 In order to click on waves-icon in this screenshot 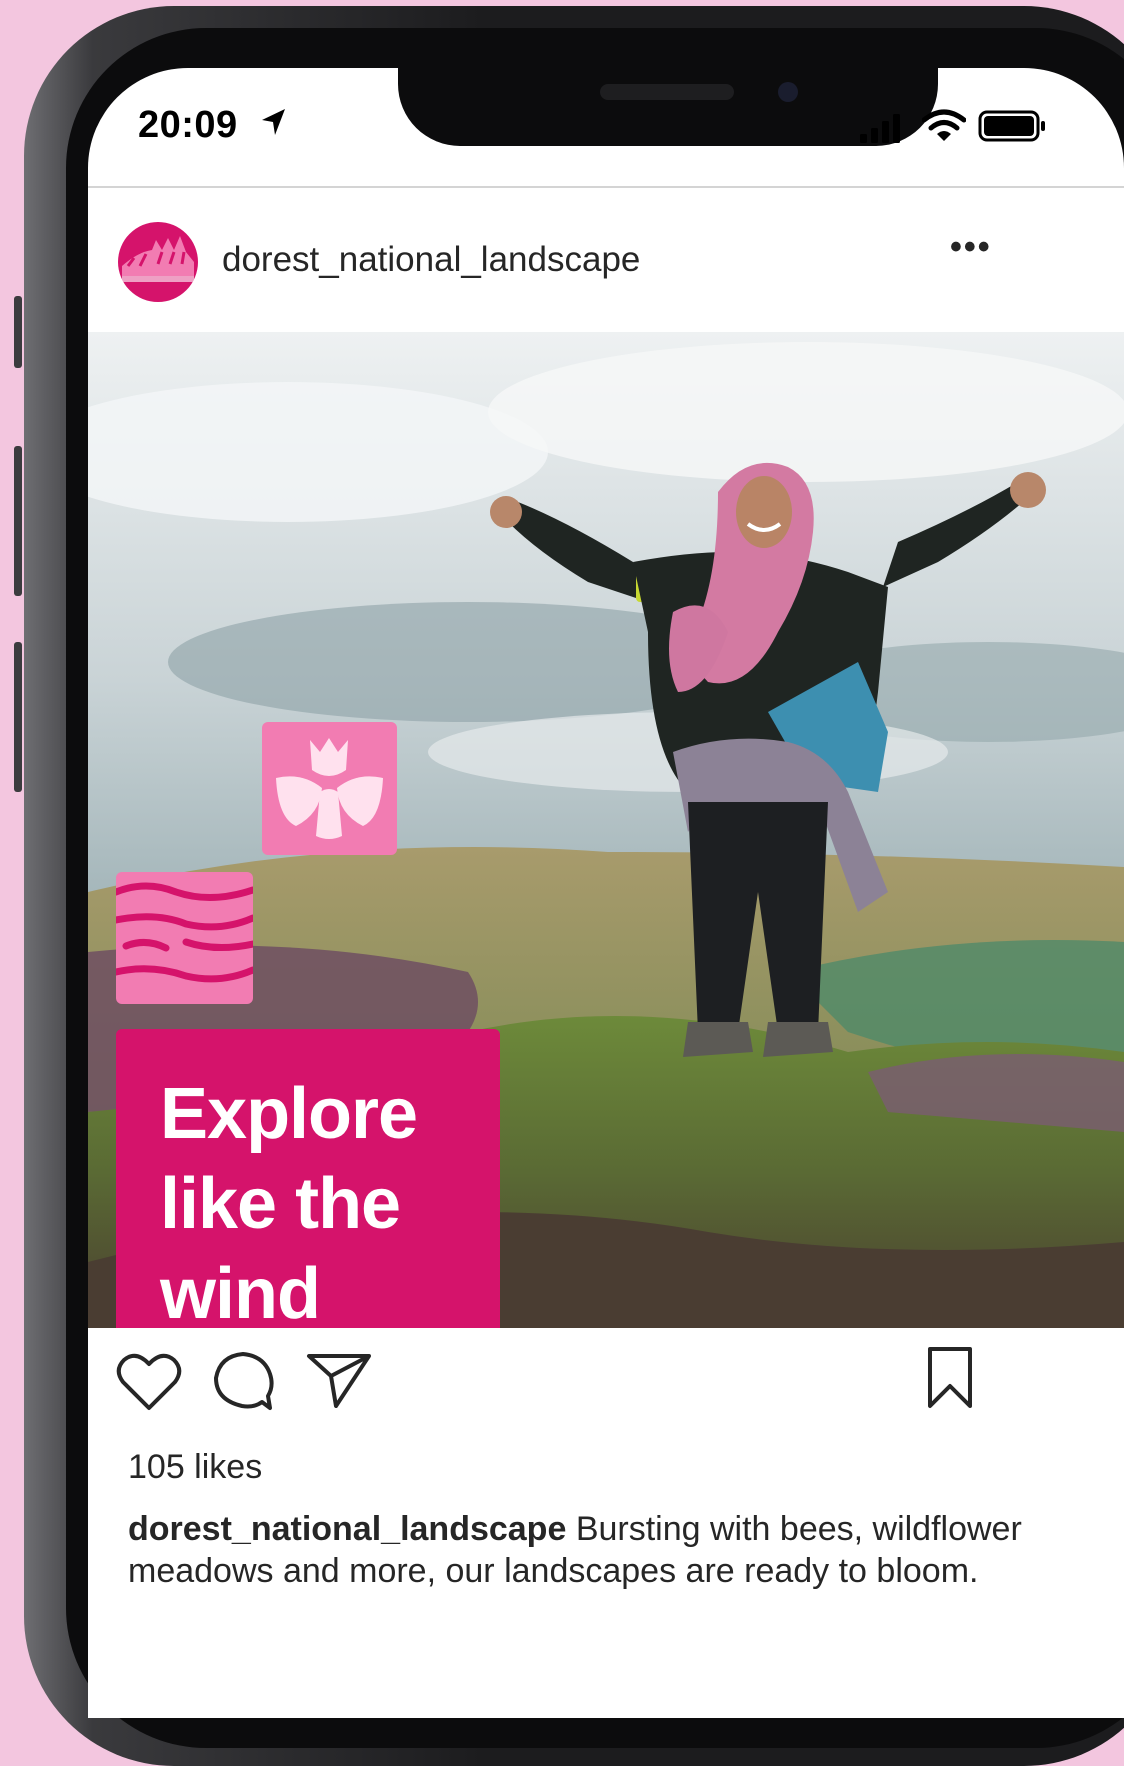, I will do `click(184, 932)`.